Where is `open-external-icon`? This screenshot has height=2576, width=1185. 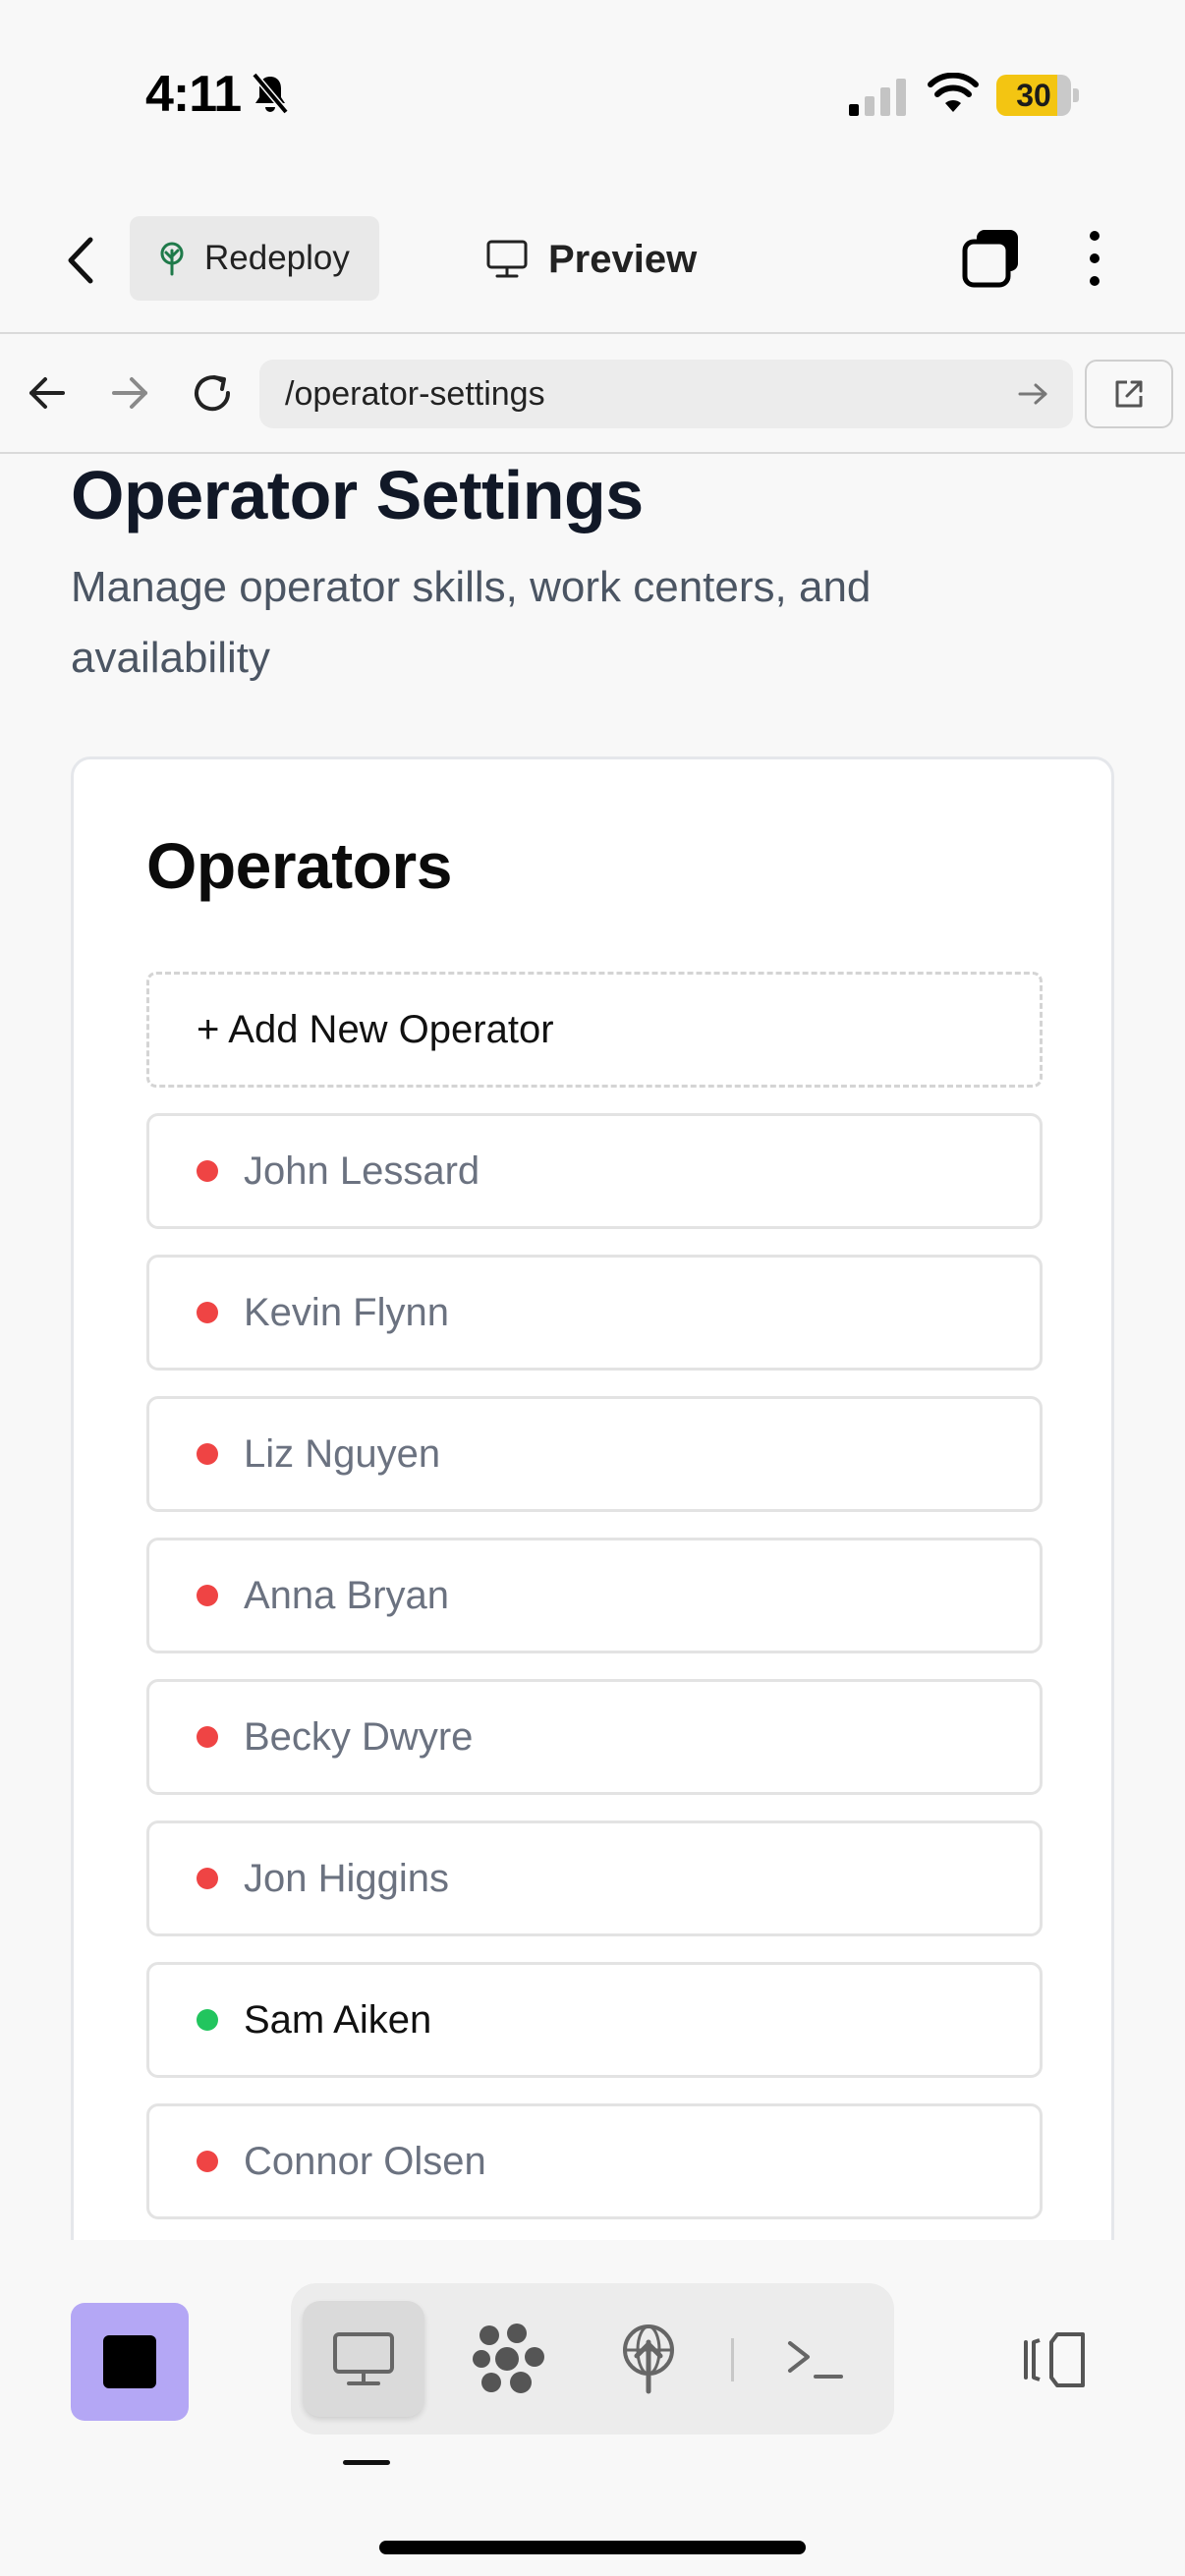
open-external-icon is located at coordinates (1129, 394).